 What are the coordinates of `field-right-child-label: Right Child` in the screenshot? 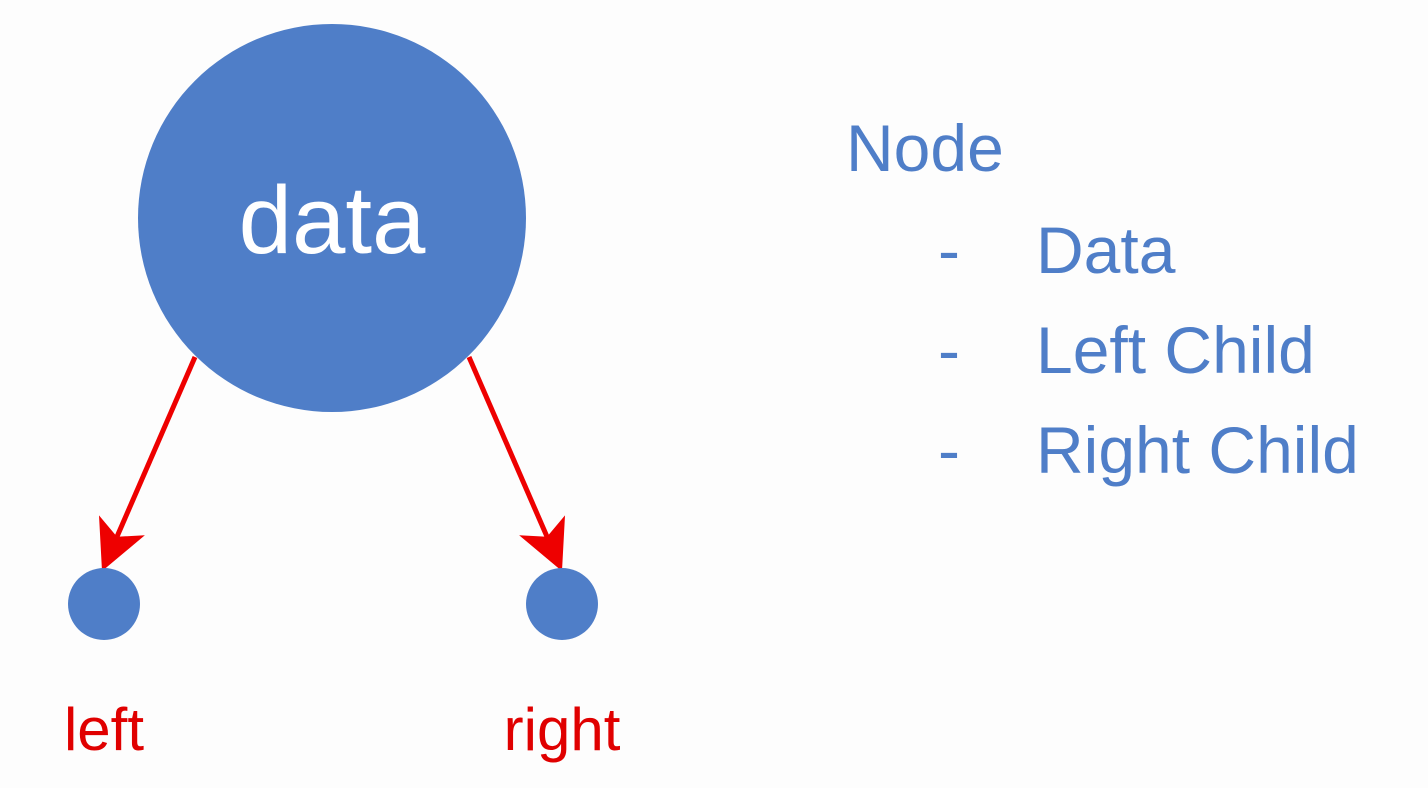 It's located at (1197, 450).